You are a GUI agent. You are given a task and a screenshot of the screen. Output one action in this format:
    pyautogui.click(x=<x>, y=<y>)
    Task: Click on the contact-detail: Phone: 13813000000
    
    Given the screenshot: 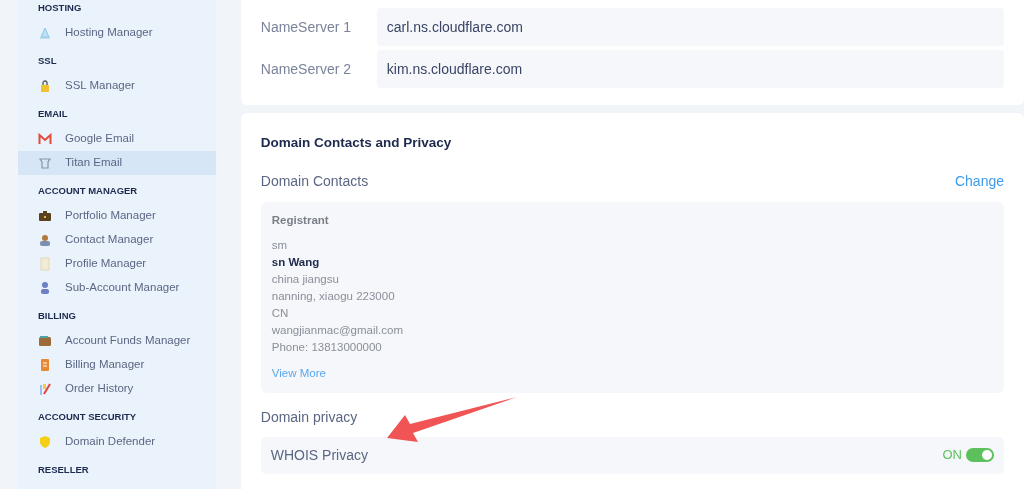 What is the action you would take?
    pyautogui.click(x=327, y=347)
    